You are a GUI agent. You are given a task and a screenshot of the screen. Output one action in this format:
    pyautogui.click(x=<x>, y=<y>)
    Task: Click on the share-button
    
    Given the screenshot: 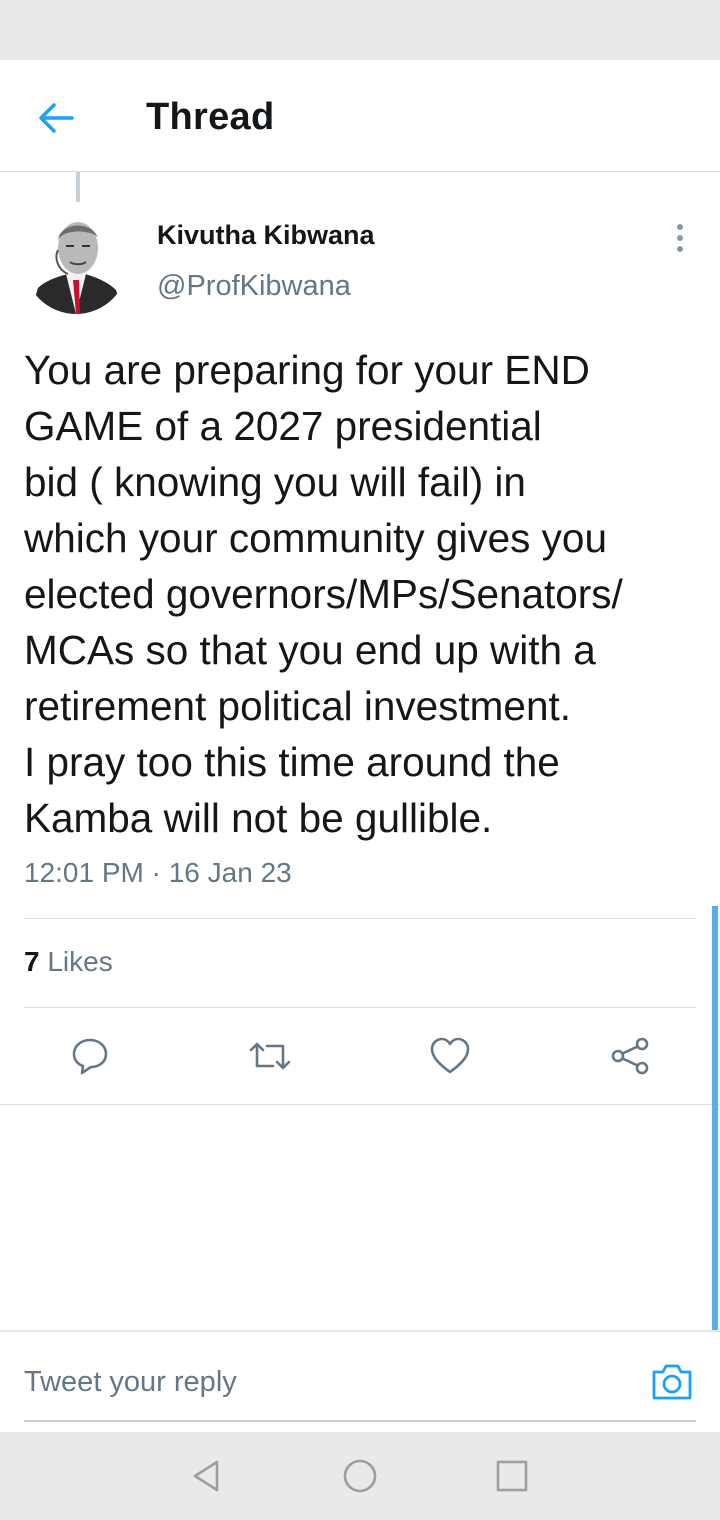 What is the action you would take?
    pyautogui.click(x=630, y=1056)
    